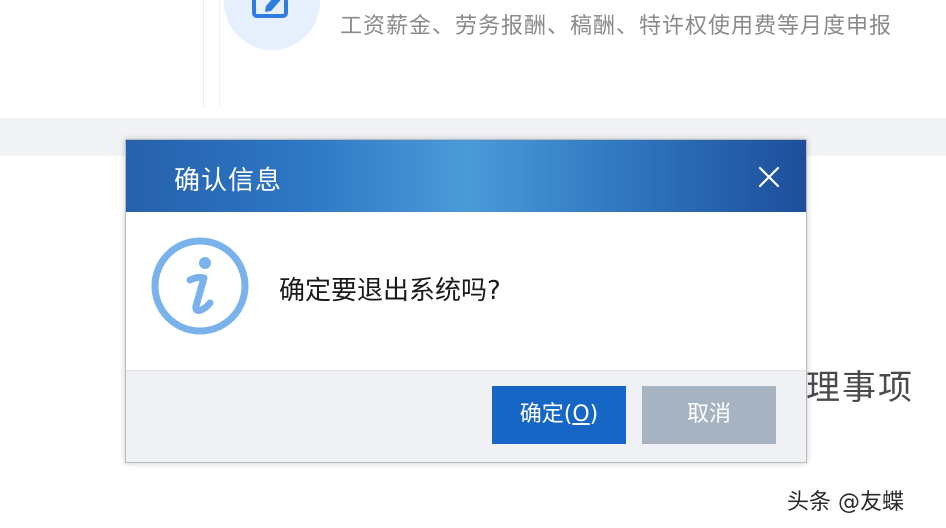 Image resolution: width=946 pixels, height=528 pixels. What do you see at coordinates (228, 181) in the screenshot?
I see `dialog-title: 确认信息` at bounding box center [228, 181].